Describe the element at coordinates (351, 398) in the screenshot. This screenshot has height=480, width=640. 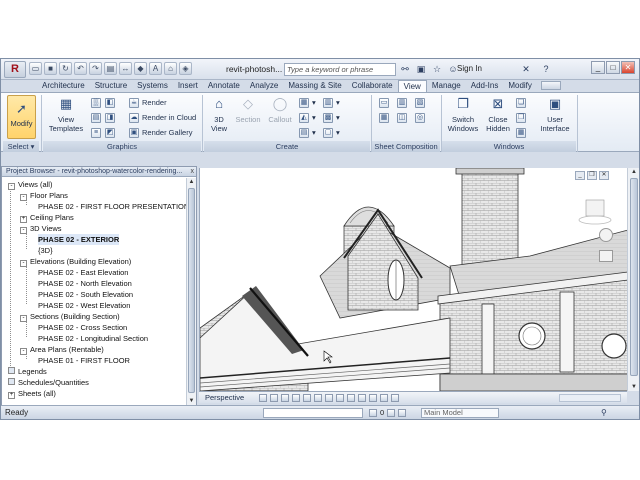
I see `temporary-hide-icon` at that location.